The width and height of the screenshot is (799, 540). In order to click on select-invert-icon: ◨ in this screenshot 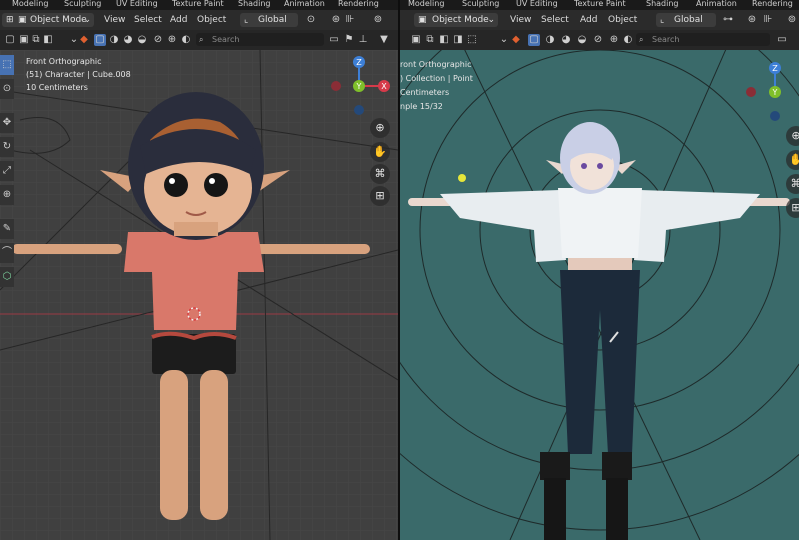, I will do `click(458, 40)`.